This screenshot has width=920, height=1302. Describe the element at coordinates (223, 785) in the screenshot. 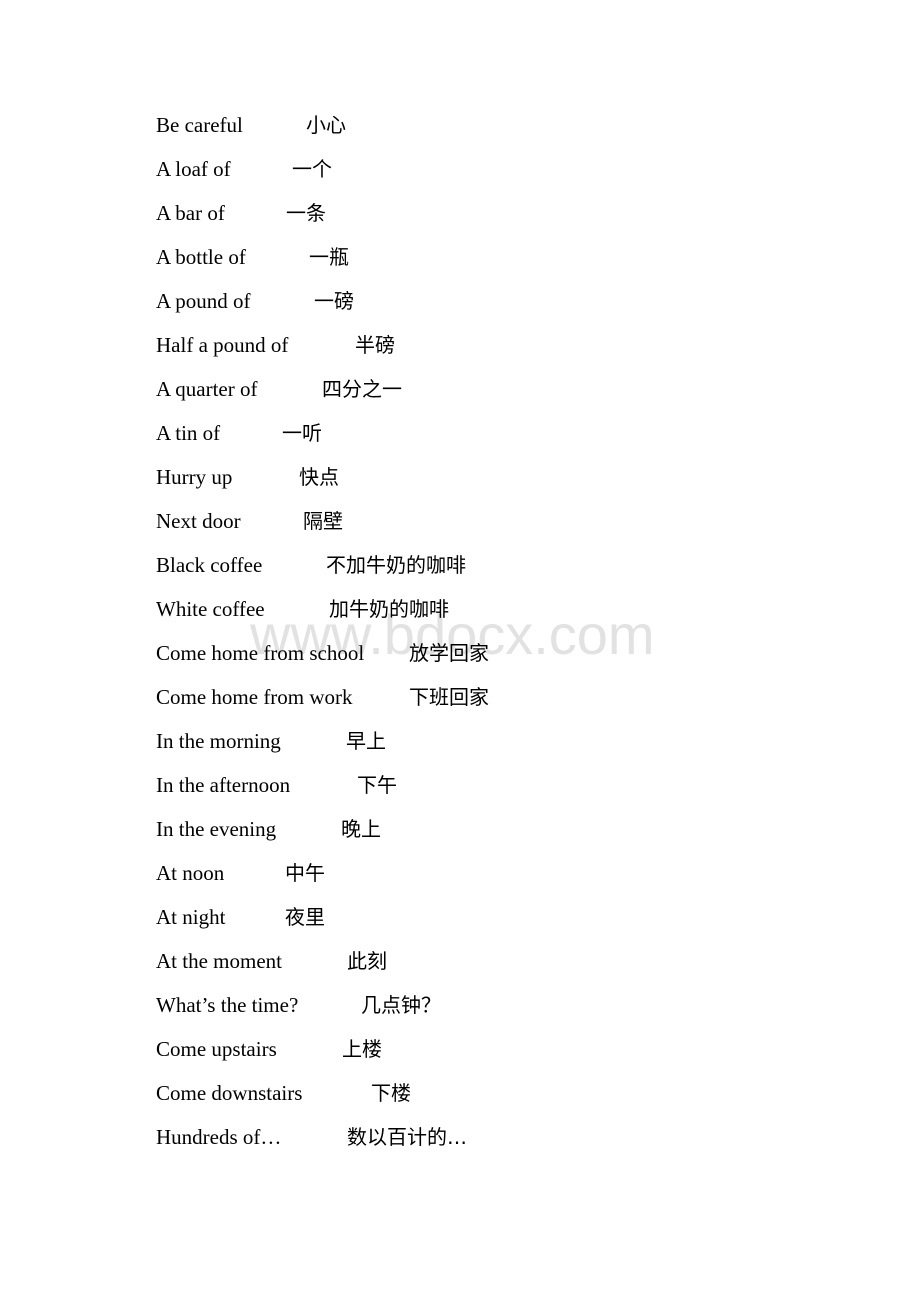

I see `english-phrase: In the afternoon` at that location.